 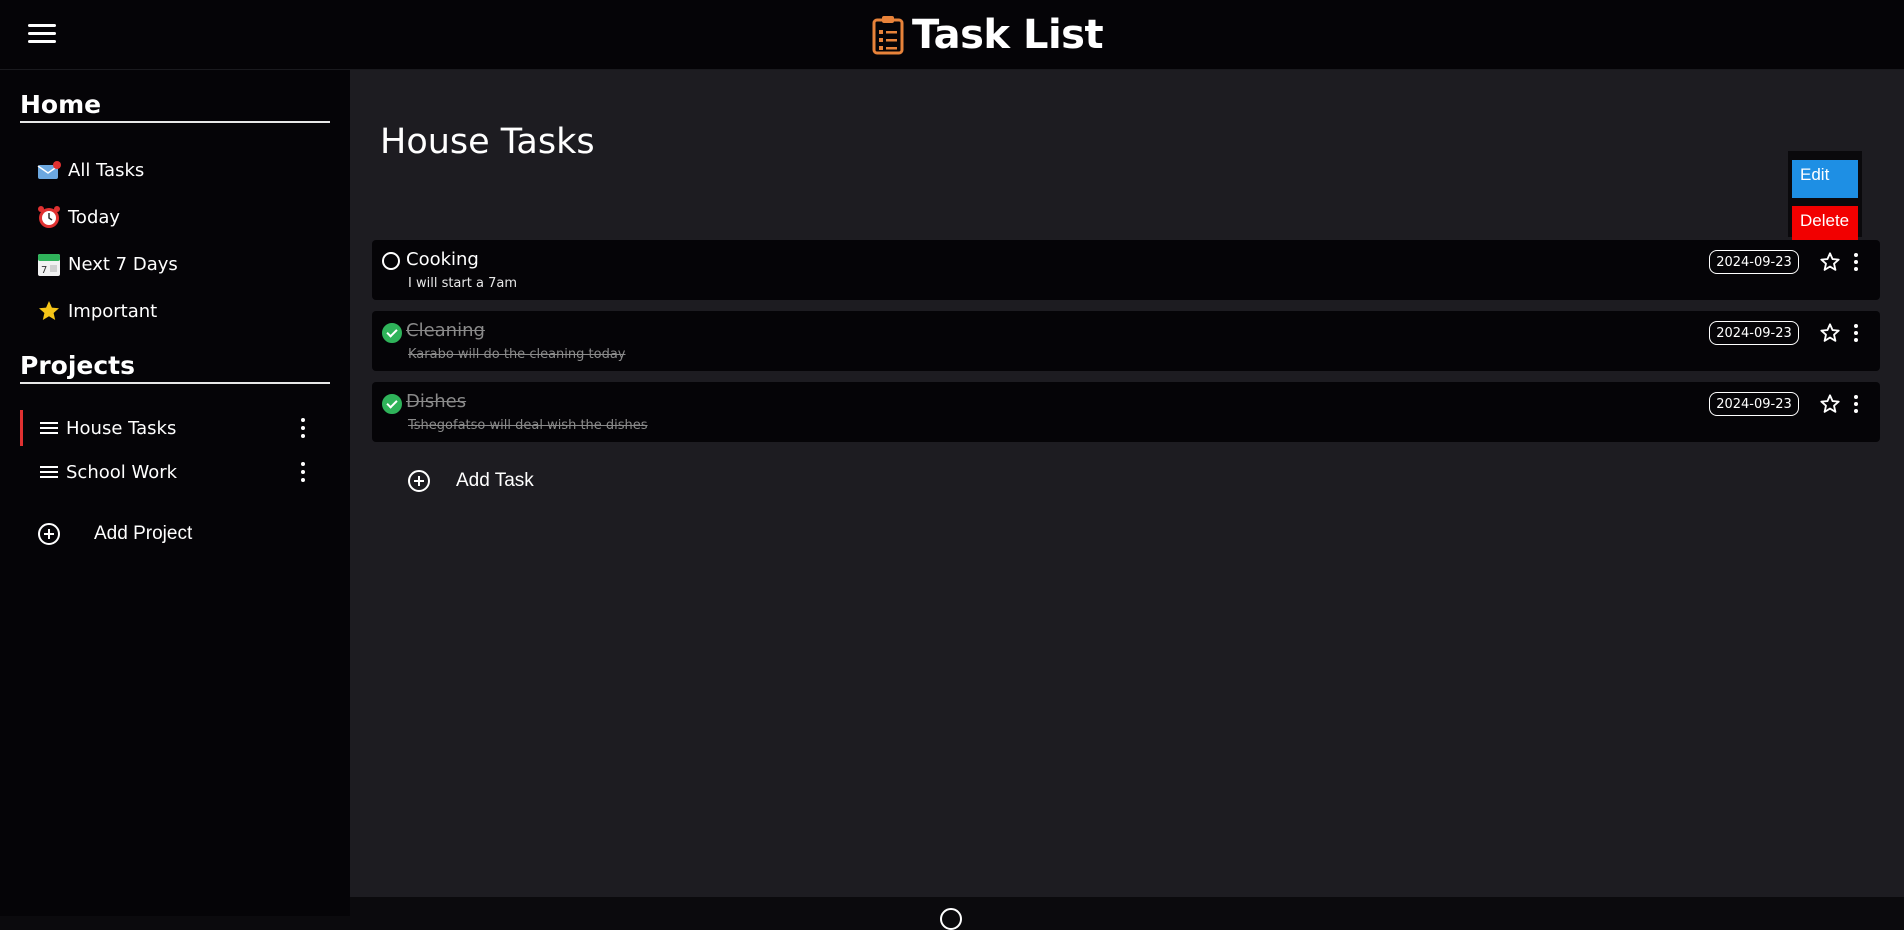 I want to click on task-checkbox, so click(x=391, y=261).